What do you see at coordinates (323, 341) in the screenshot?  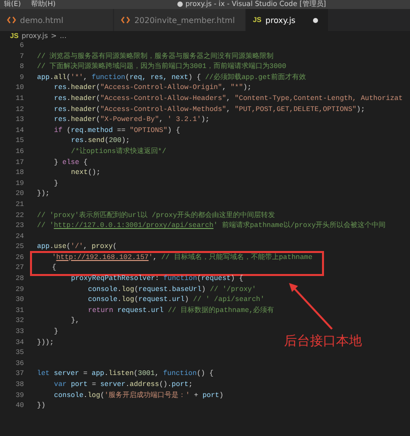 I see `annotation-label: 后台接口本地` at bounding box center [323, 341].